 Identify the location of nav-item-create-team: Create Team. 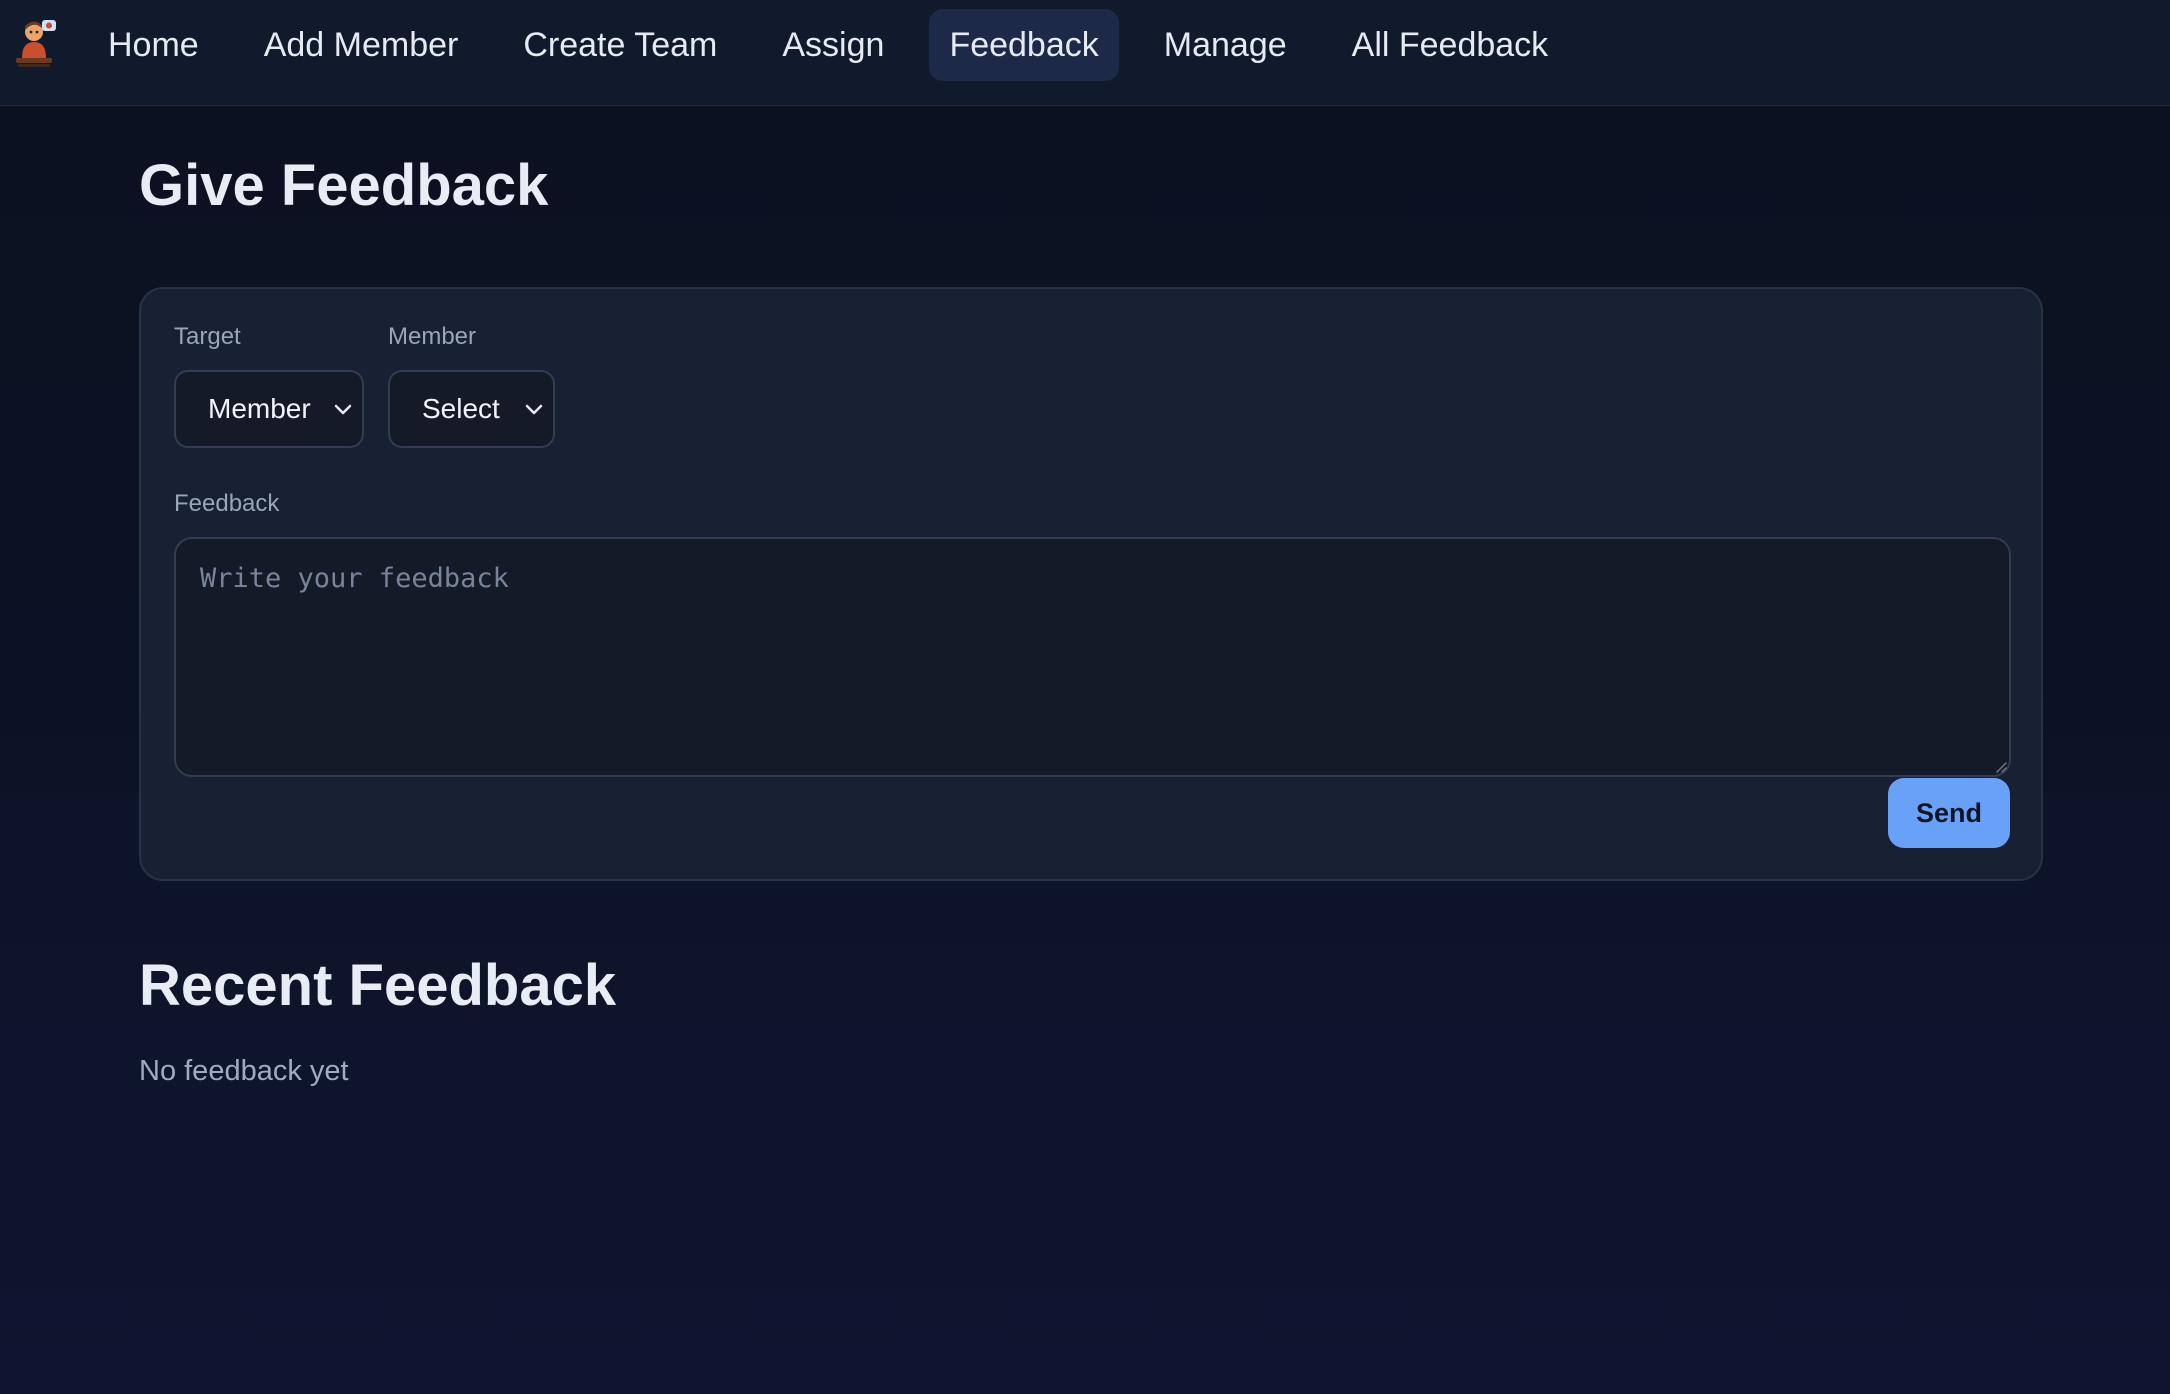
(620, 45).